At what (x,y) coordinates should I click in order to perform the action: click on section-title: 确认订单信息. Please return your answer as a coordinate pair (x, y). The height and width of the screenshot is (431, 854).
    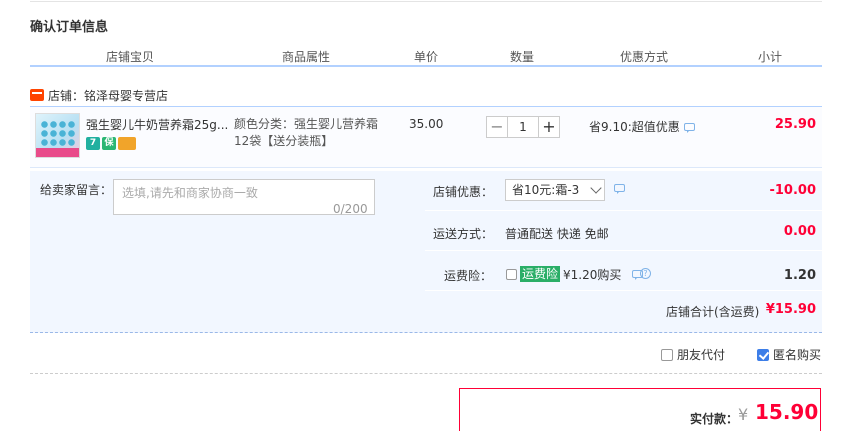
    Looking at the image, I should click on (69, 27).